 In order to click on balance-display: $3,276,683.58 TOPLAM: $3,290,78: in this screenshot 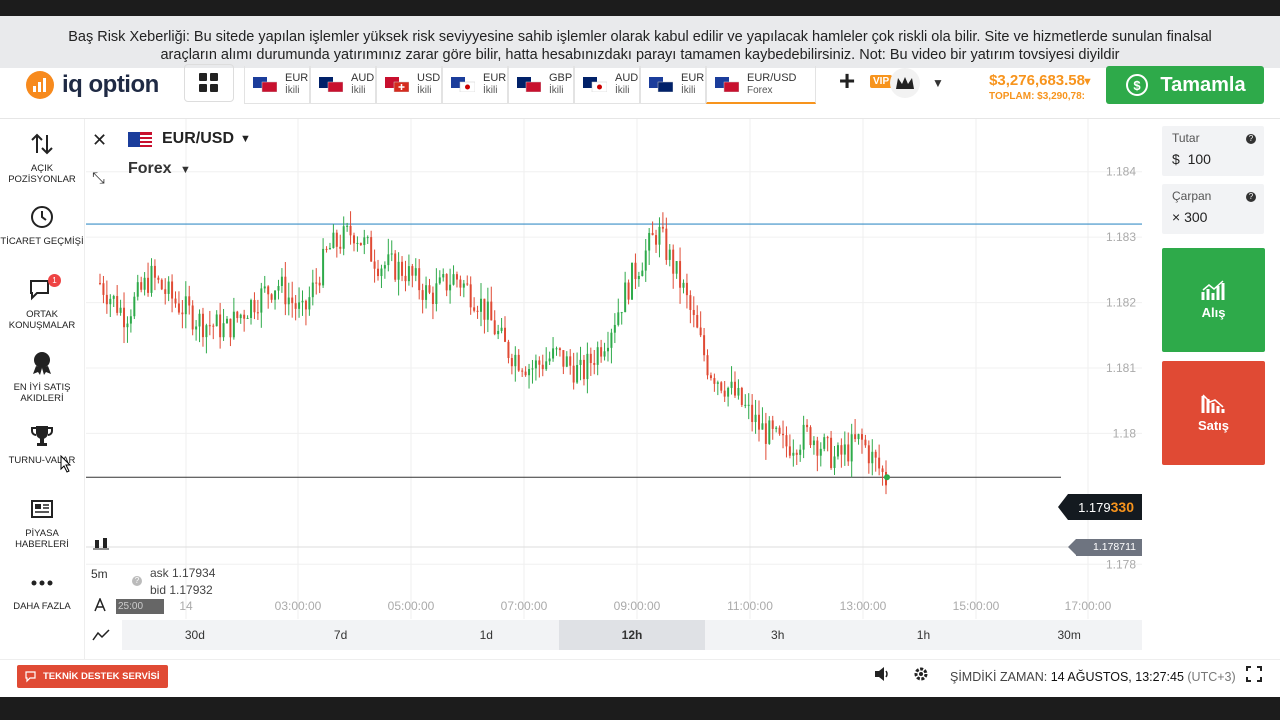, I will do `click(1030, 87)`.